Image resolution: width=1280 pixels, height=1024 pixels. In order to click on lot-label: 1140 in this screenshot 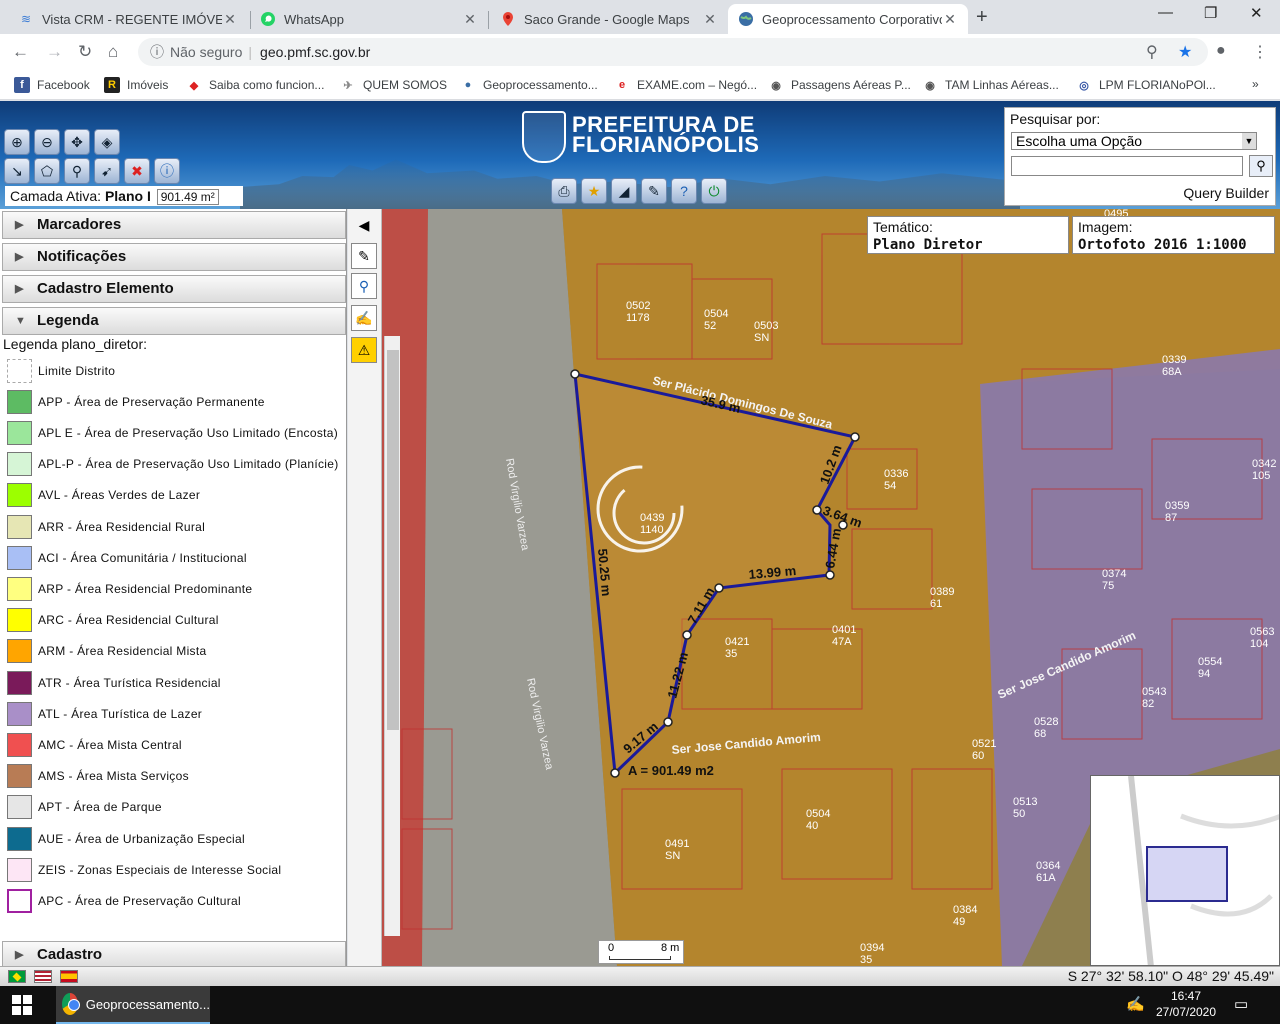, I will do `click(652, 530)`.